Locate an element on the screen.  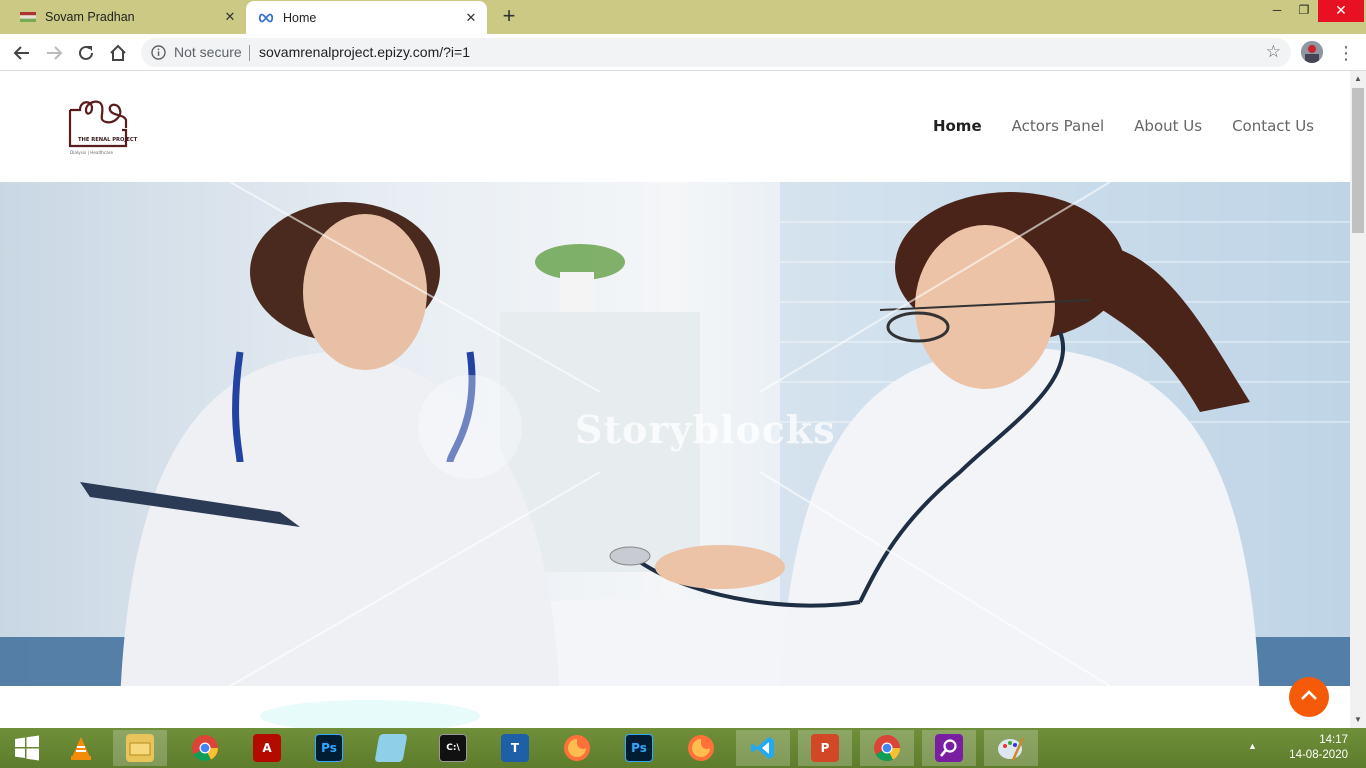
url-text: sovamrenalproject.epizy.com/?i=1 is located at coordinates (364, 52).